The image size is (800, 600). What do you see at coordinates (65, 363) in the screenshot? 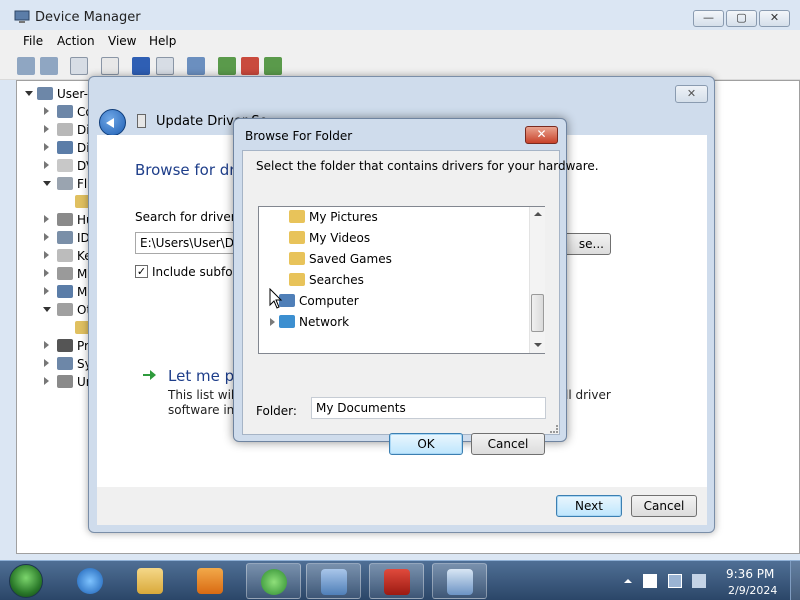
I see `system-devices-icon` at bounding box center [65, 363].